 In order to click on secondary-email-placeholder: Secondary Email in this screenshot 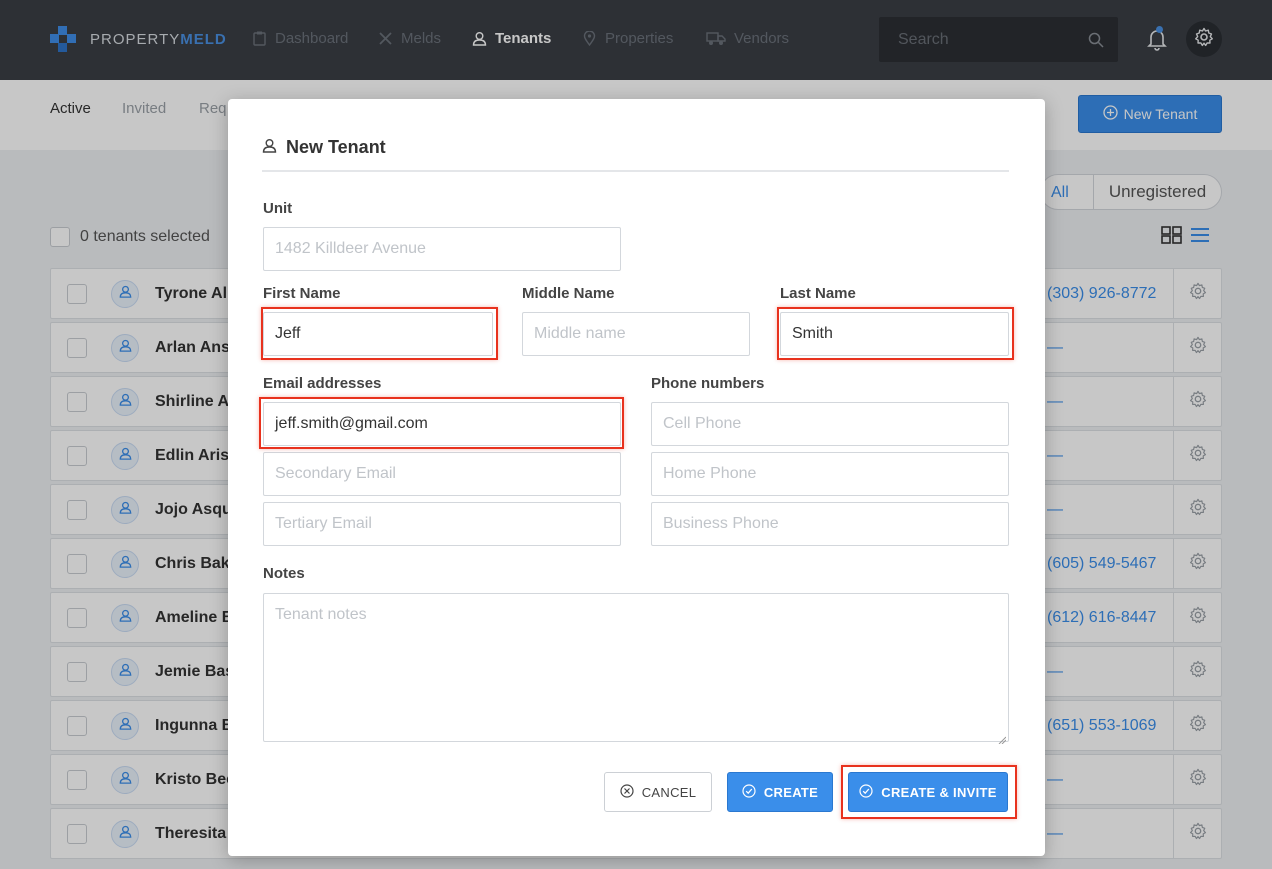, I will do `click(335, 473)`.